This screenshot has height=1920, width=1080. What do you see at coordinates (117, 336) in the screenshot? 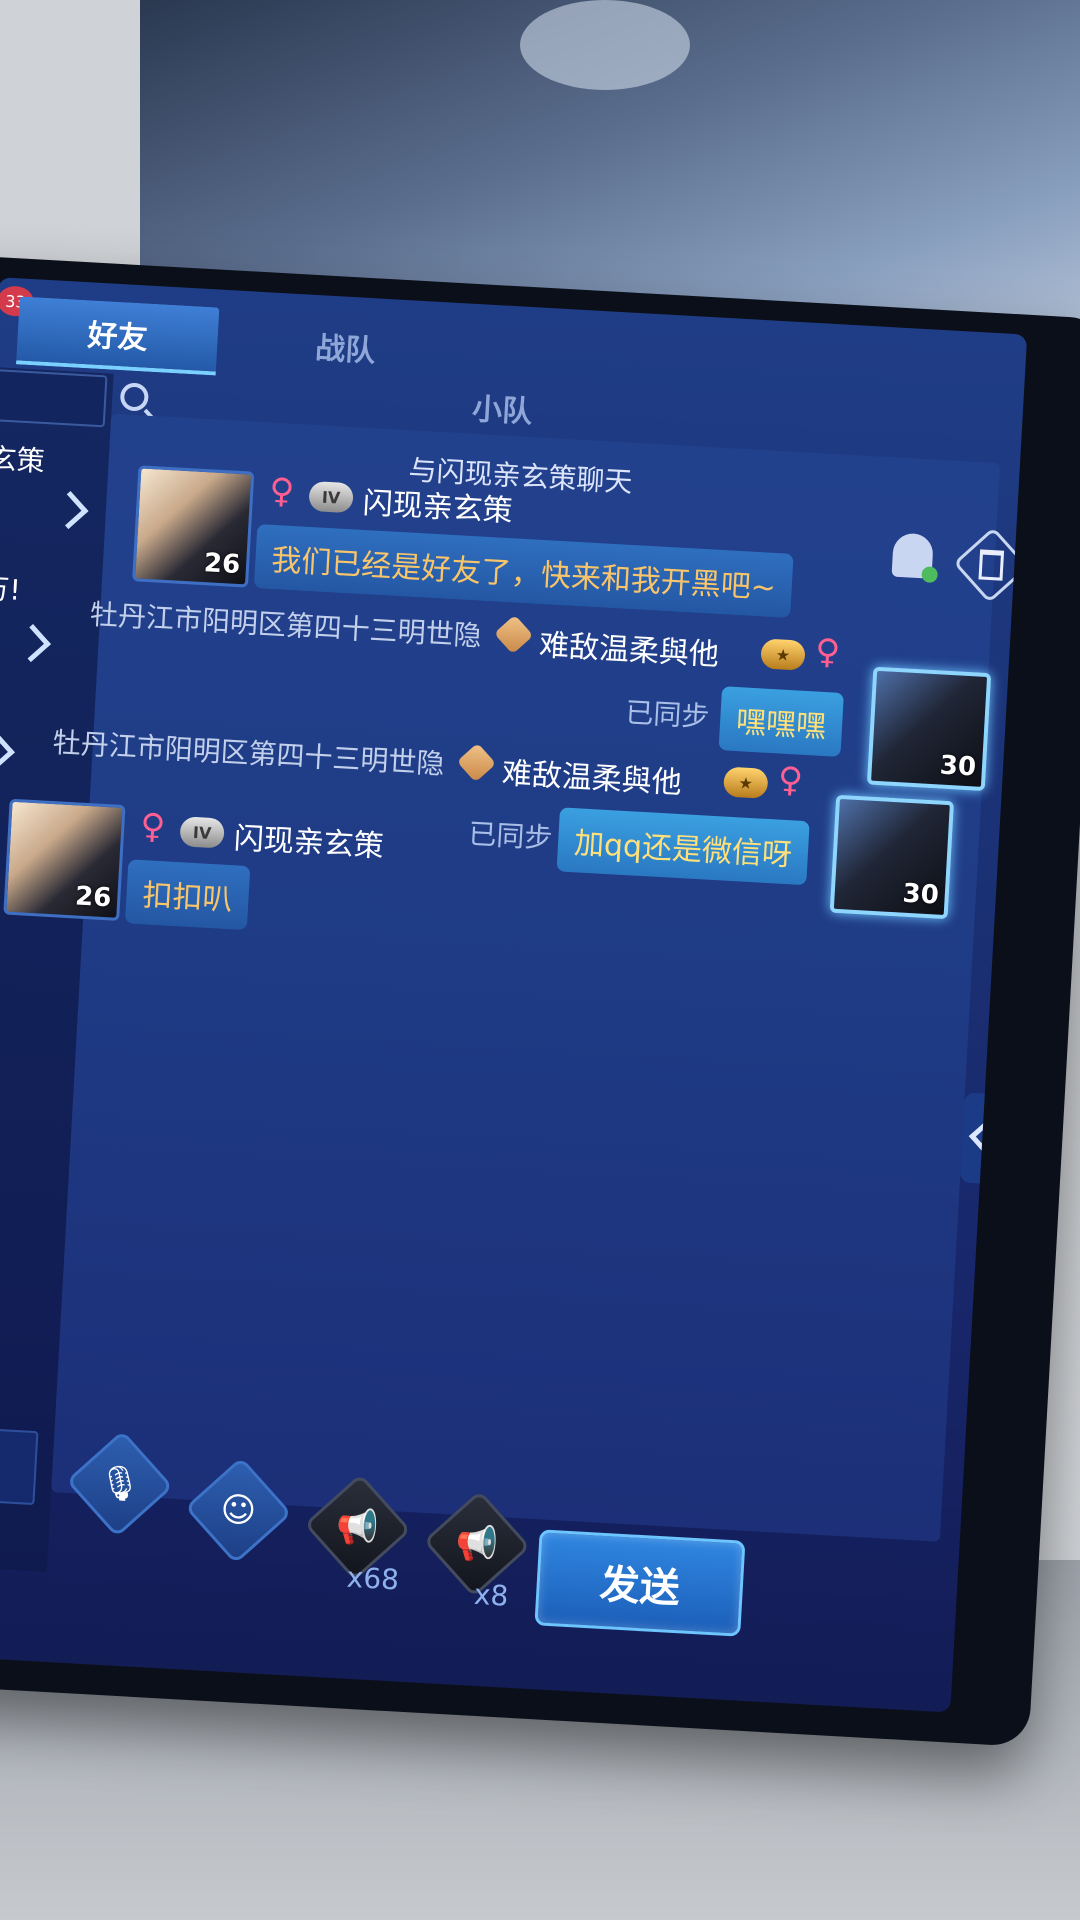
I see `tab-friends: 好友` at bounding box center [117, 336].